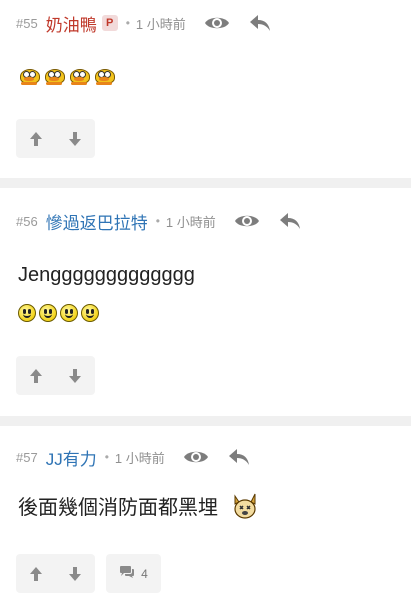  What do you see at coordinates (71, 23) in the screenshot?
I see `author-name: 奶油鴨` at bounding box center [71, 23].